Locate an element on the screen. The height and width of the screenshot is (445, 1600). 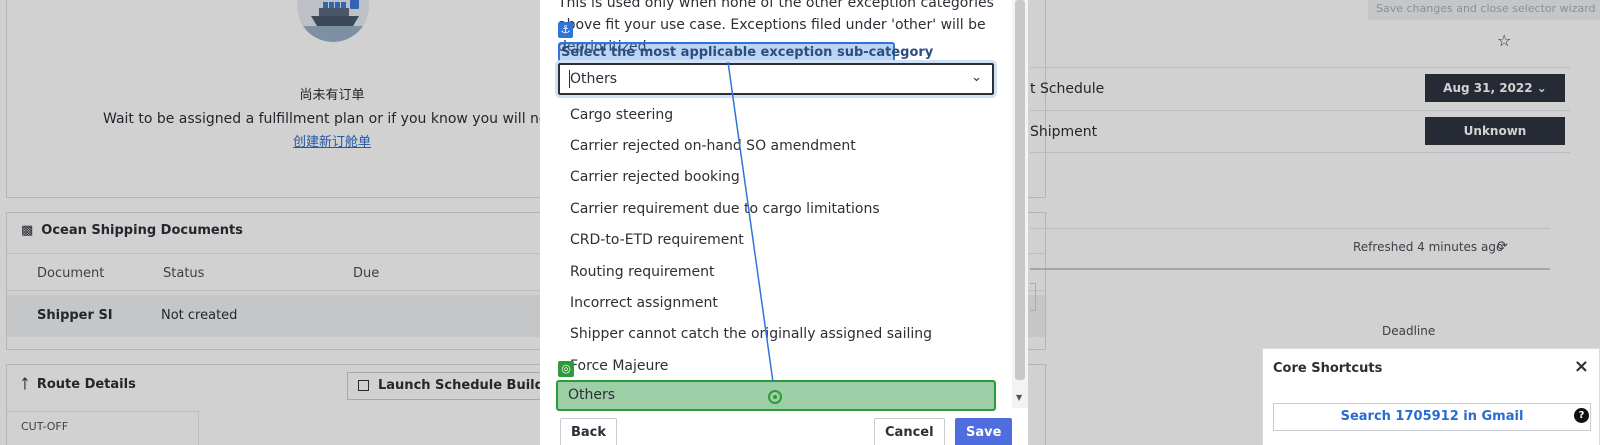
scroll-down-icon: ▼ is located at coordinates (1019, 397).